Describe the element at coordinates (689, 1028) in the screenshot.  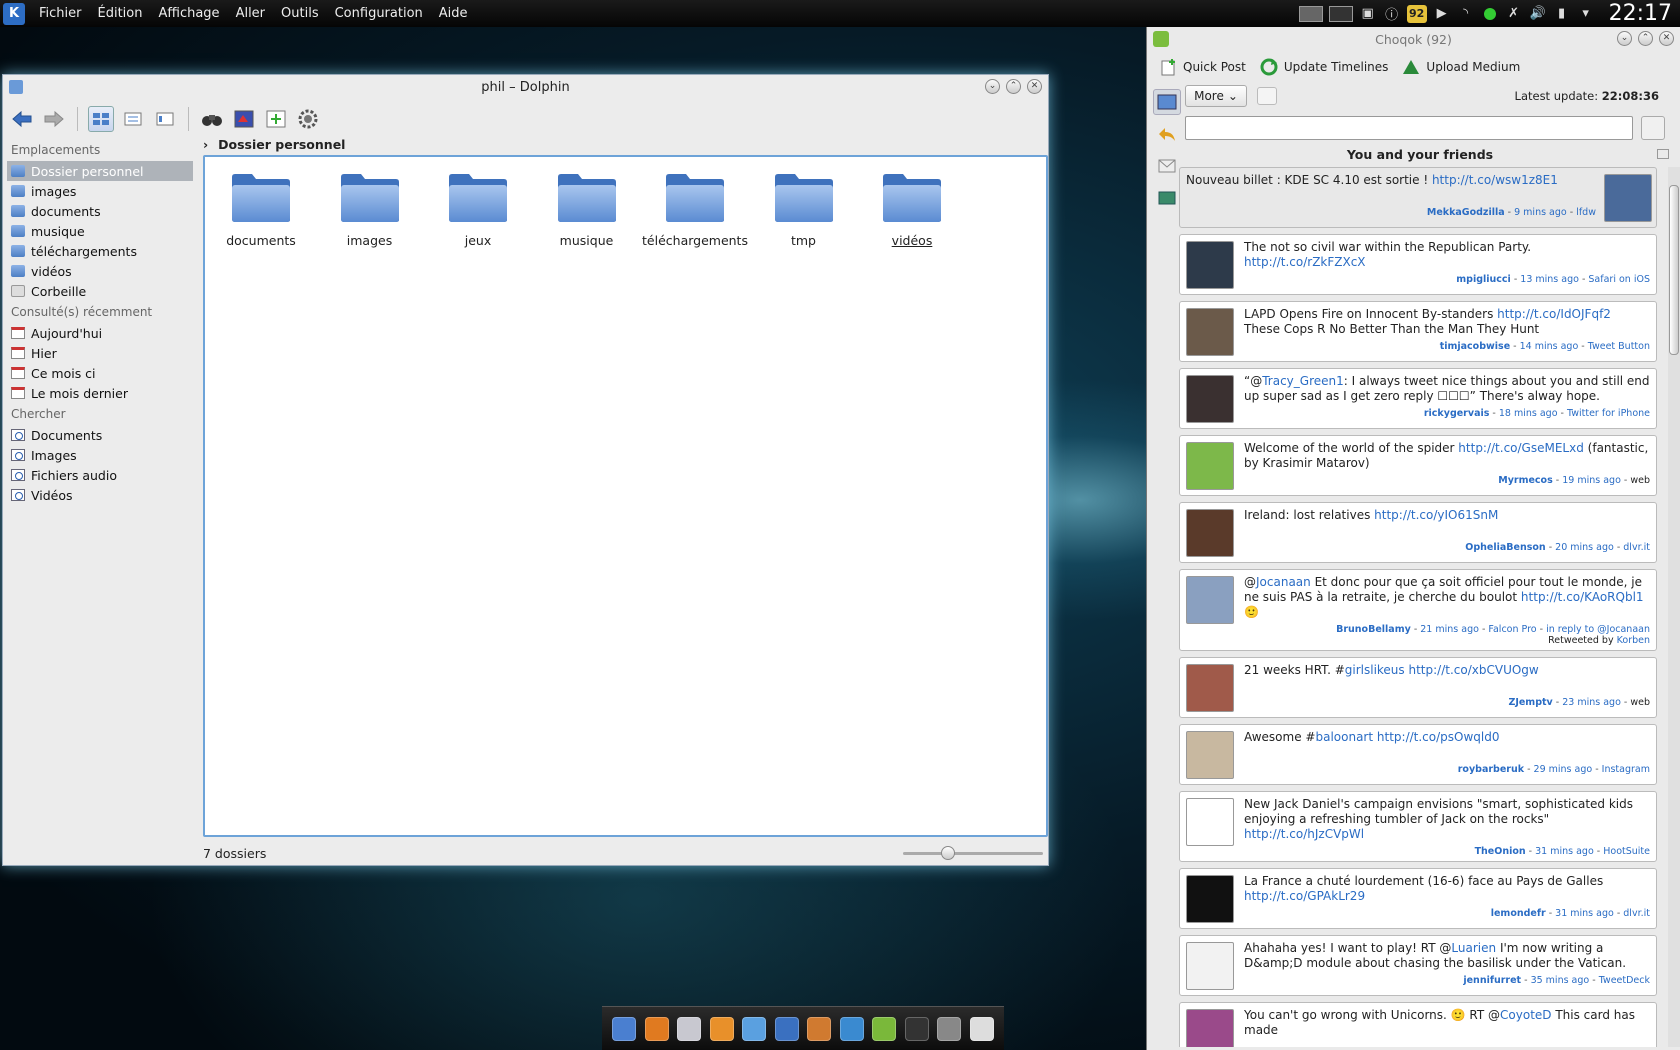
I see `mail-icon` at that location.